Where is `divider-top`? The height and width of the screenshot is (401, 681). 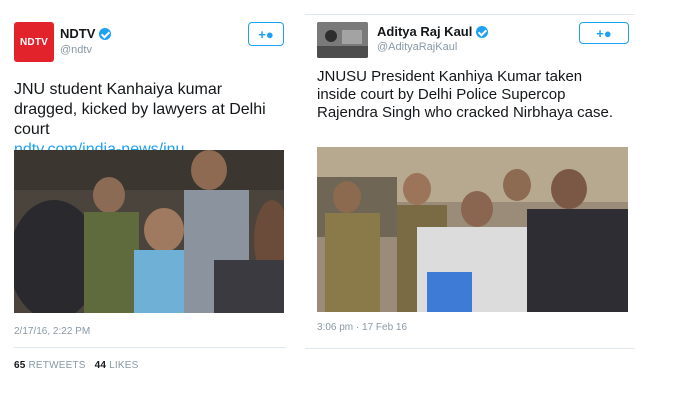 divider-top is located at coordinates (470, 14).